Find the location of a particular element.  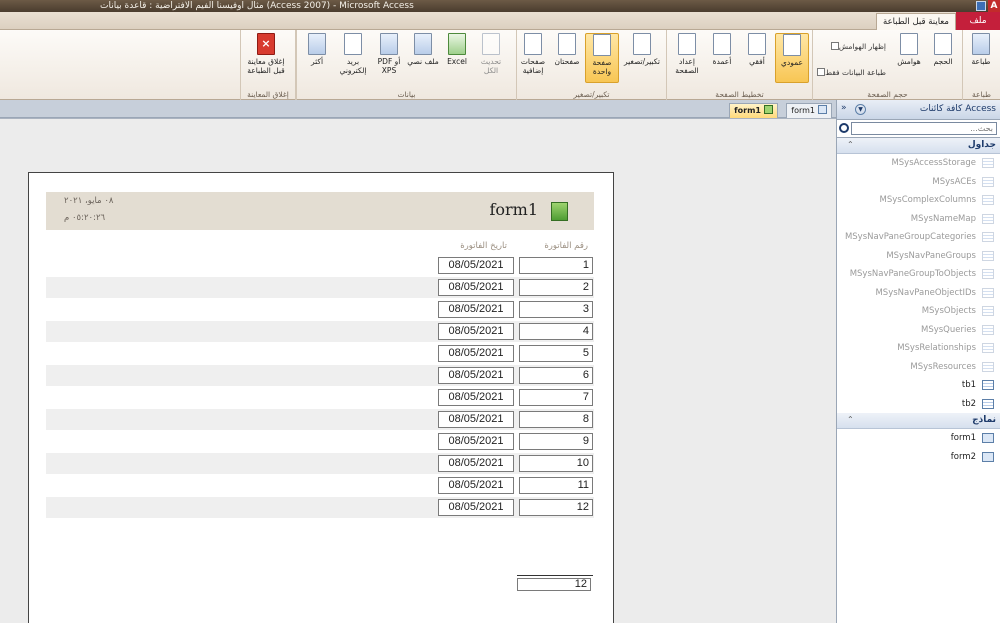

group-close-label: إغلاق المعاينة is located at coordinates (268, 94).